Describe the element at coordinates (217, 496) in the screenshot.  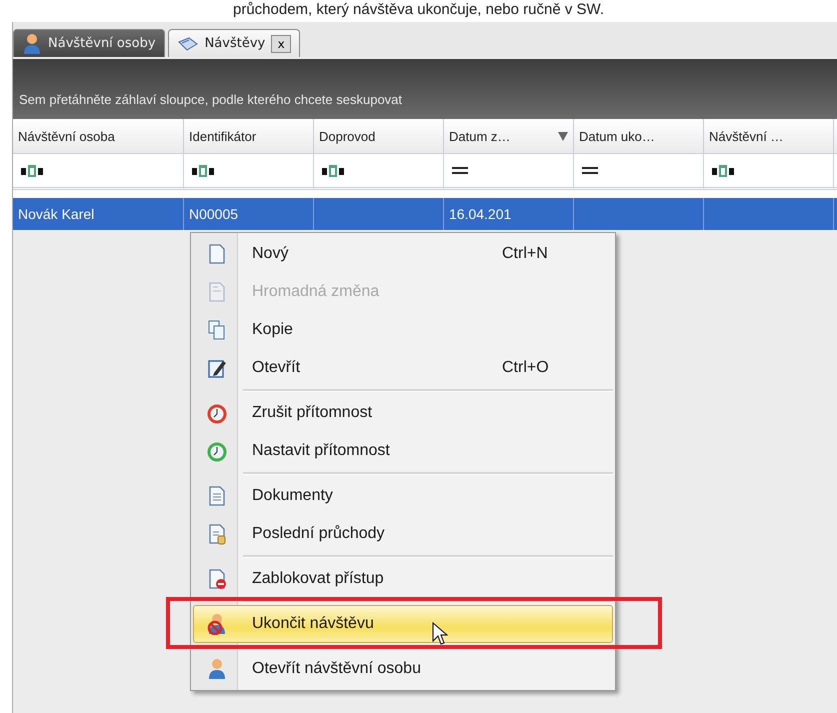
I see `document-icon` at that location.